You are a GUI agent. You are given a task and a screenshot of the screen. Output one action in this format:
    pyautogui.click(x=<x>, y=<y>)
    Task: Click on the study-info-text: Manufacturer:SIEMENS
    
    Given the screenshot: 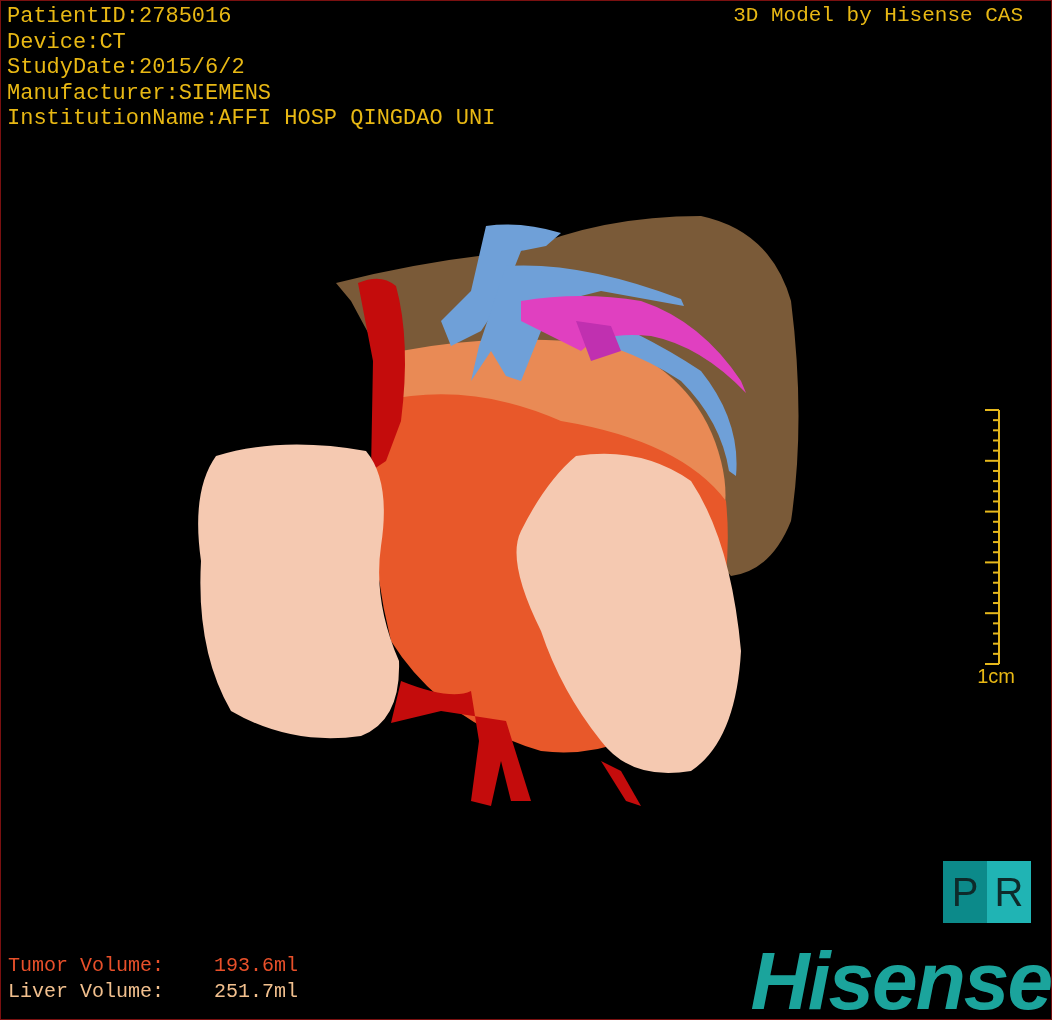 What is the action you would take?
    pyautogui.click(x=140, y=93)
    